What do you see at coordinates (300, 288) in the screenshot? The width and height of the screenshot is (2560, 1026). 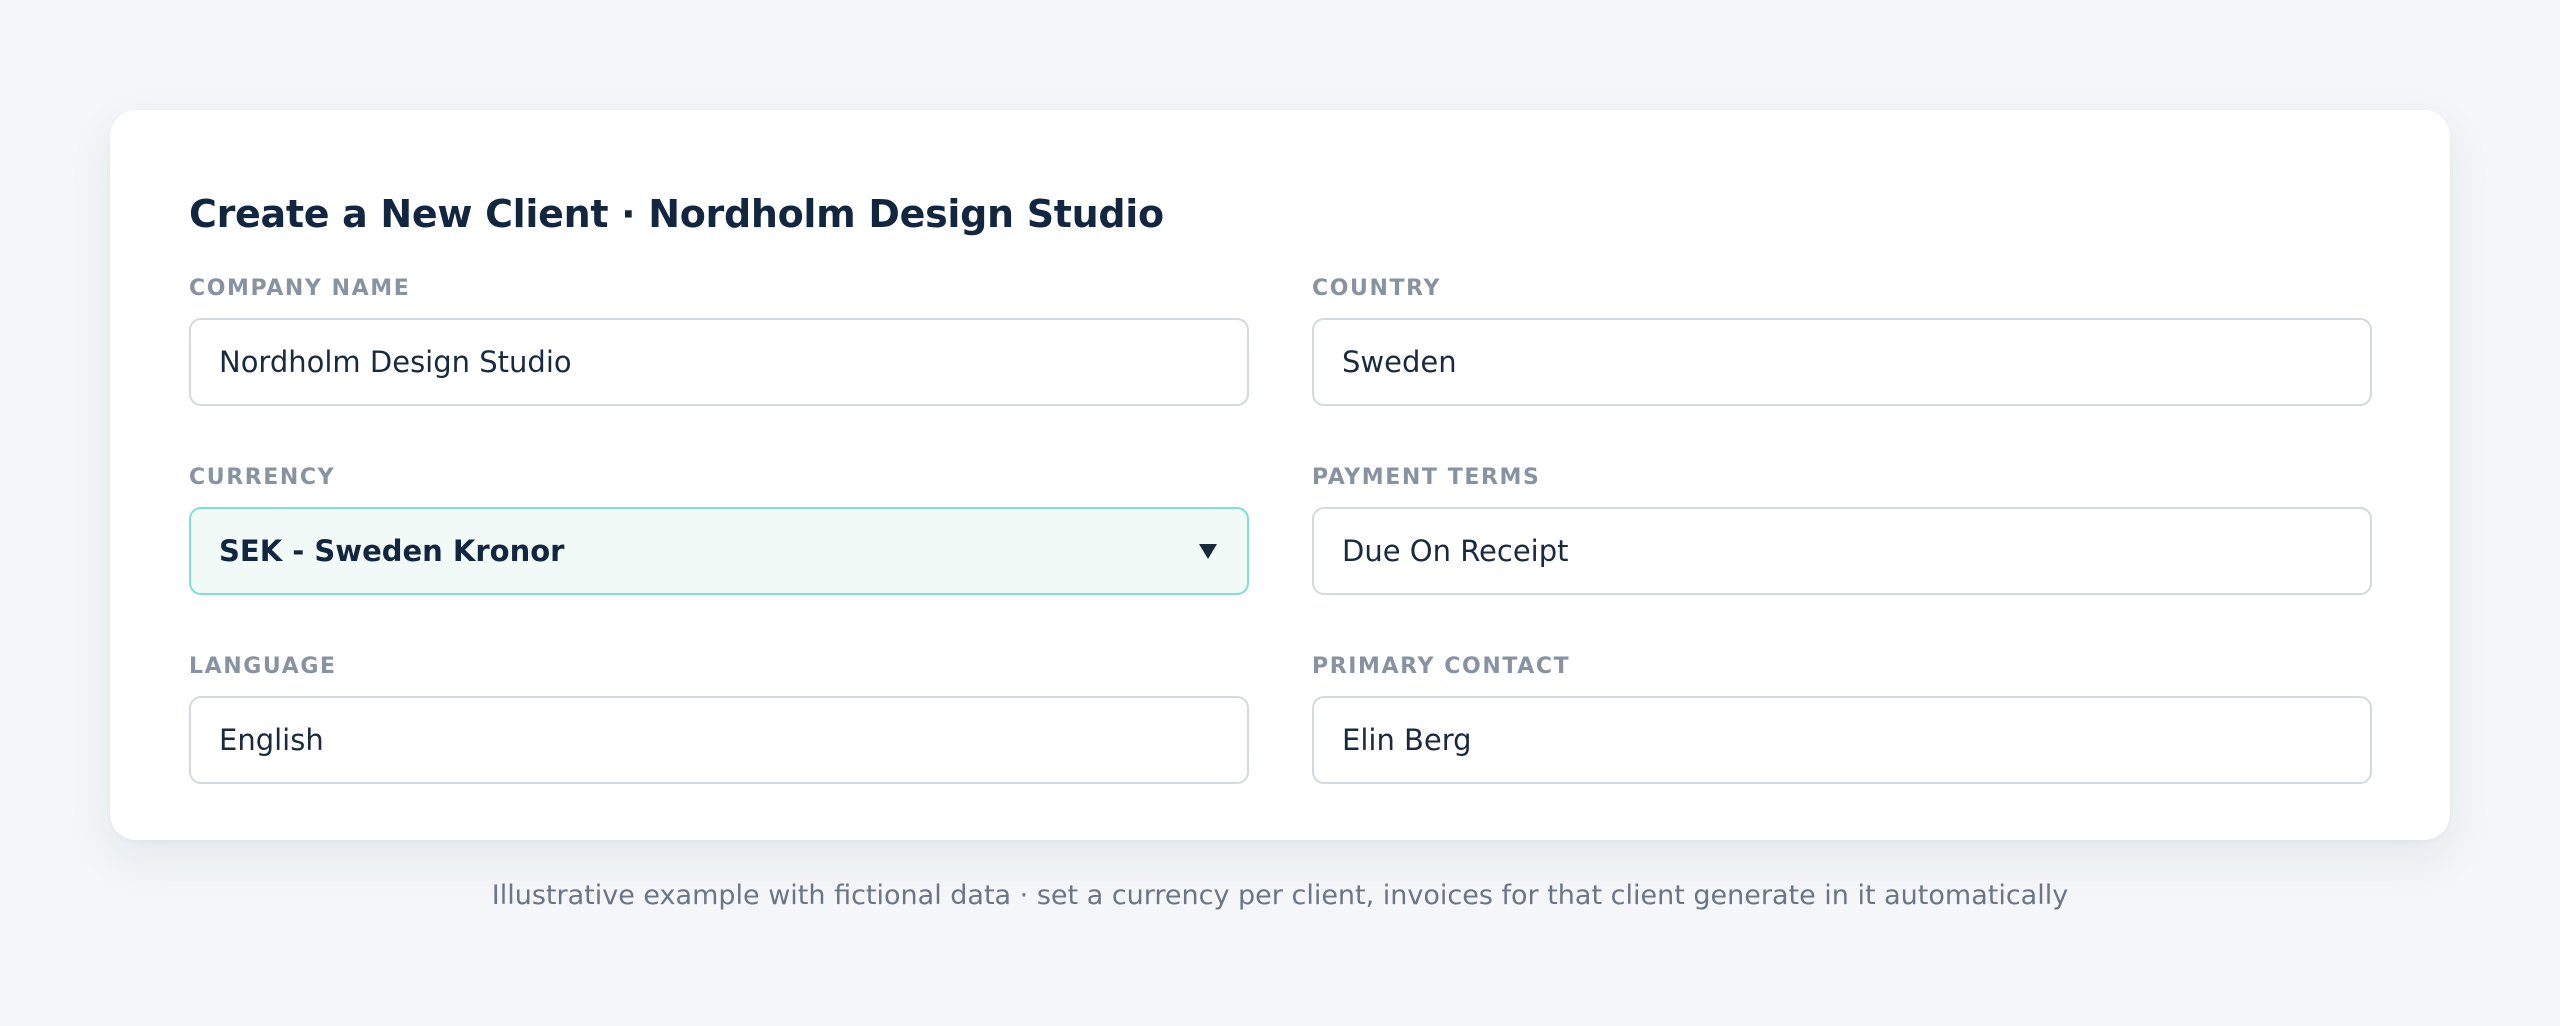 I see `company-name-label: COMPANY NAME` at bounding box center [300, 288].